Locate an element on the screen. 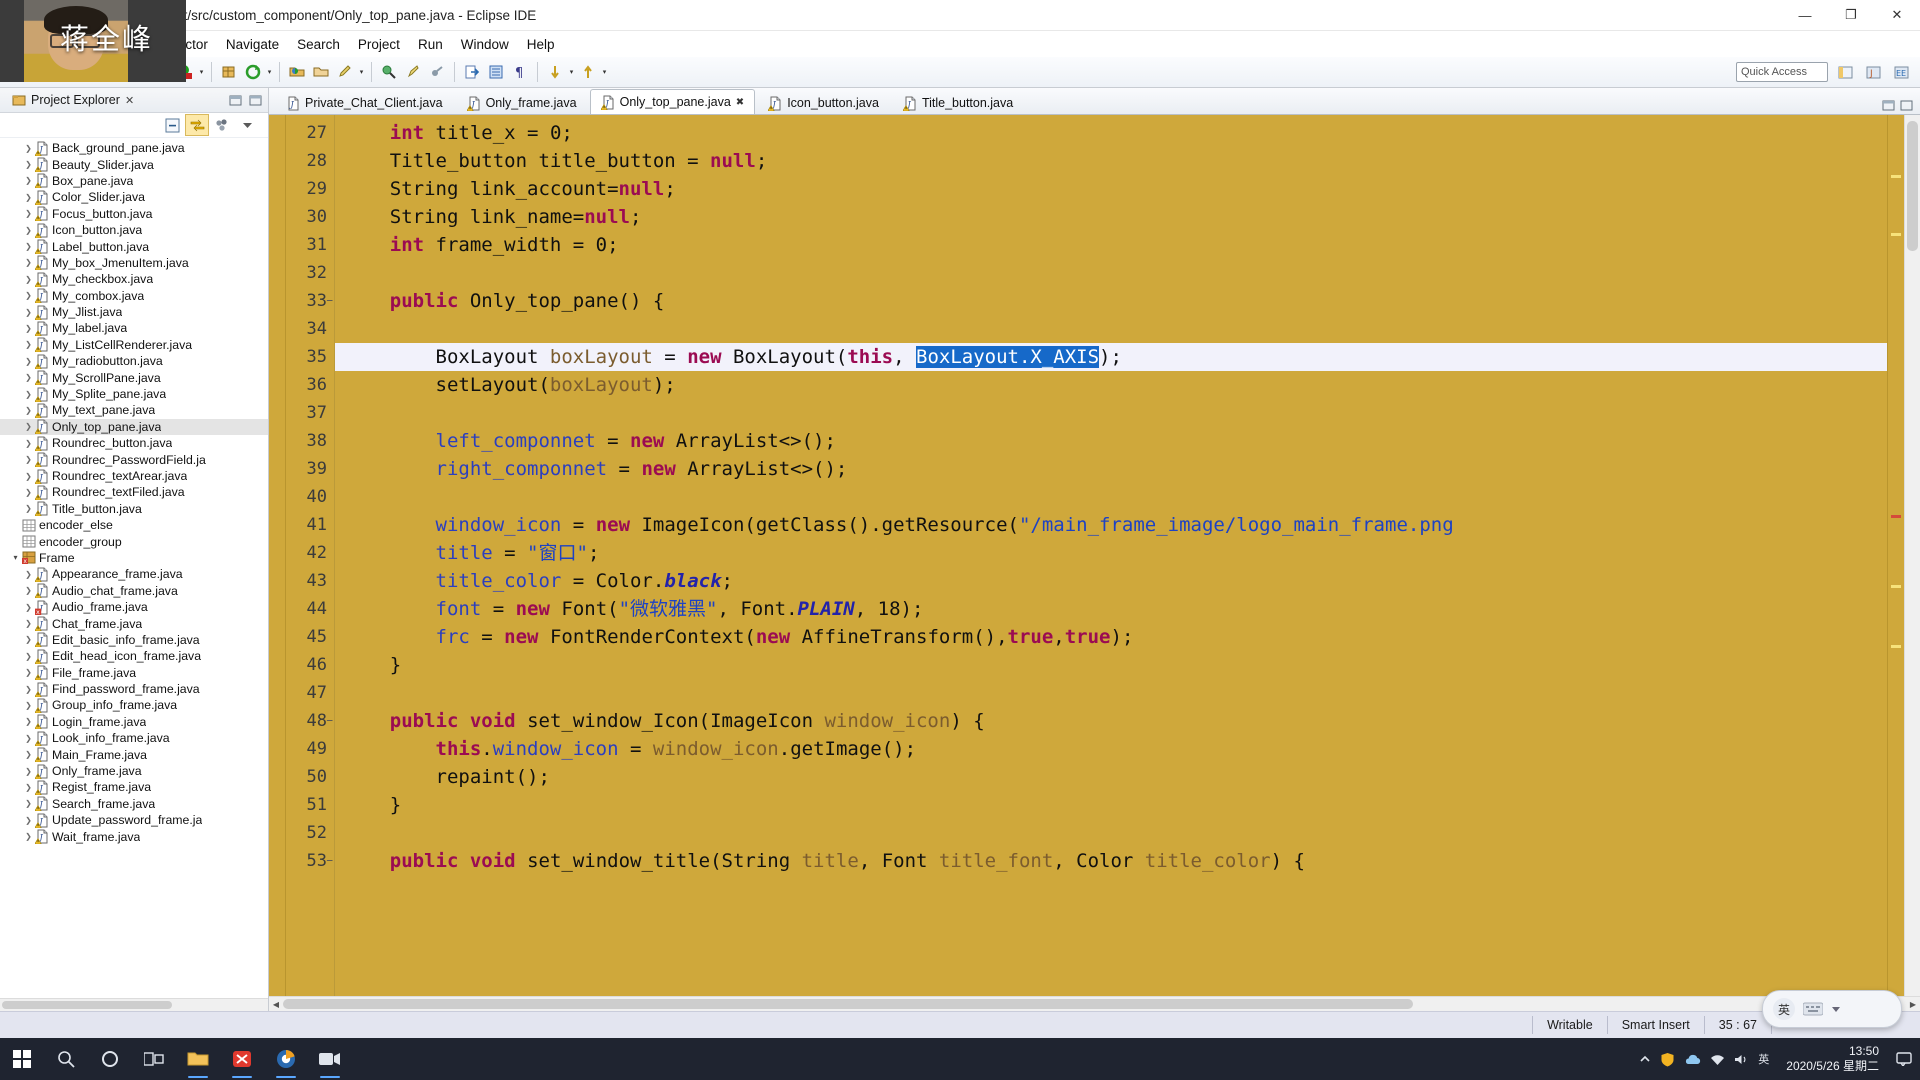  maximize-editor-icon is located at coordinates (1907, 105).